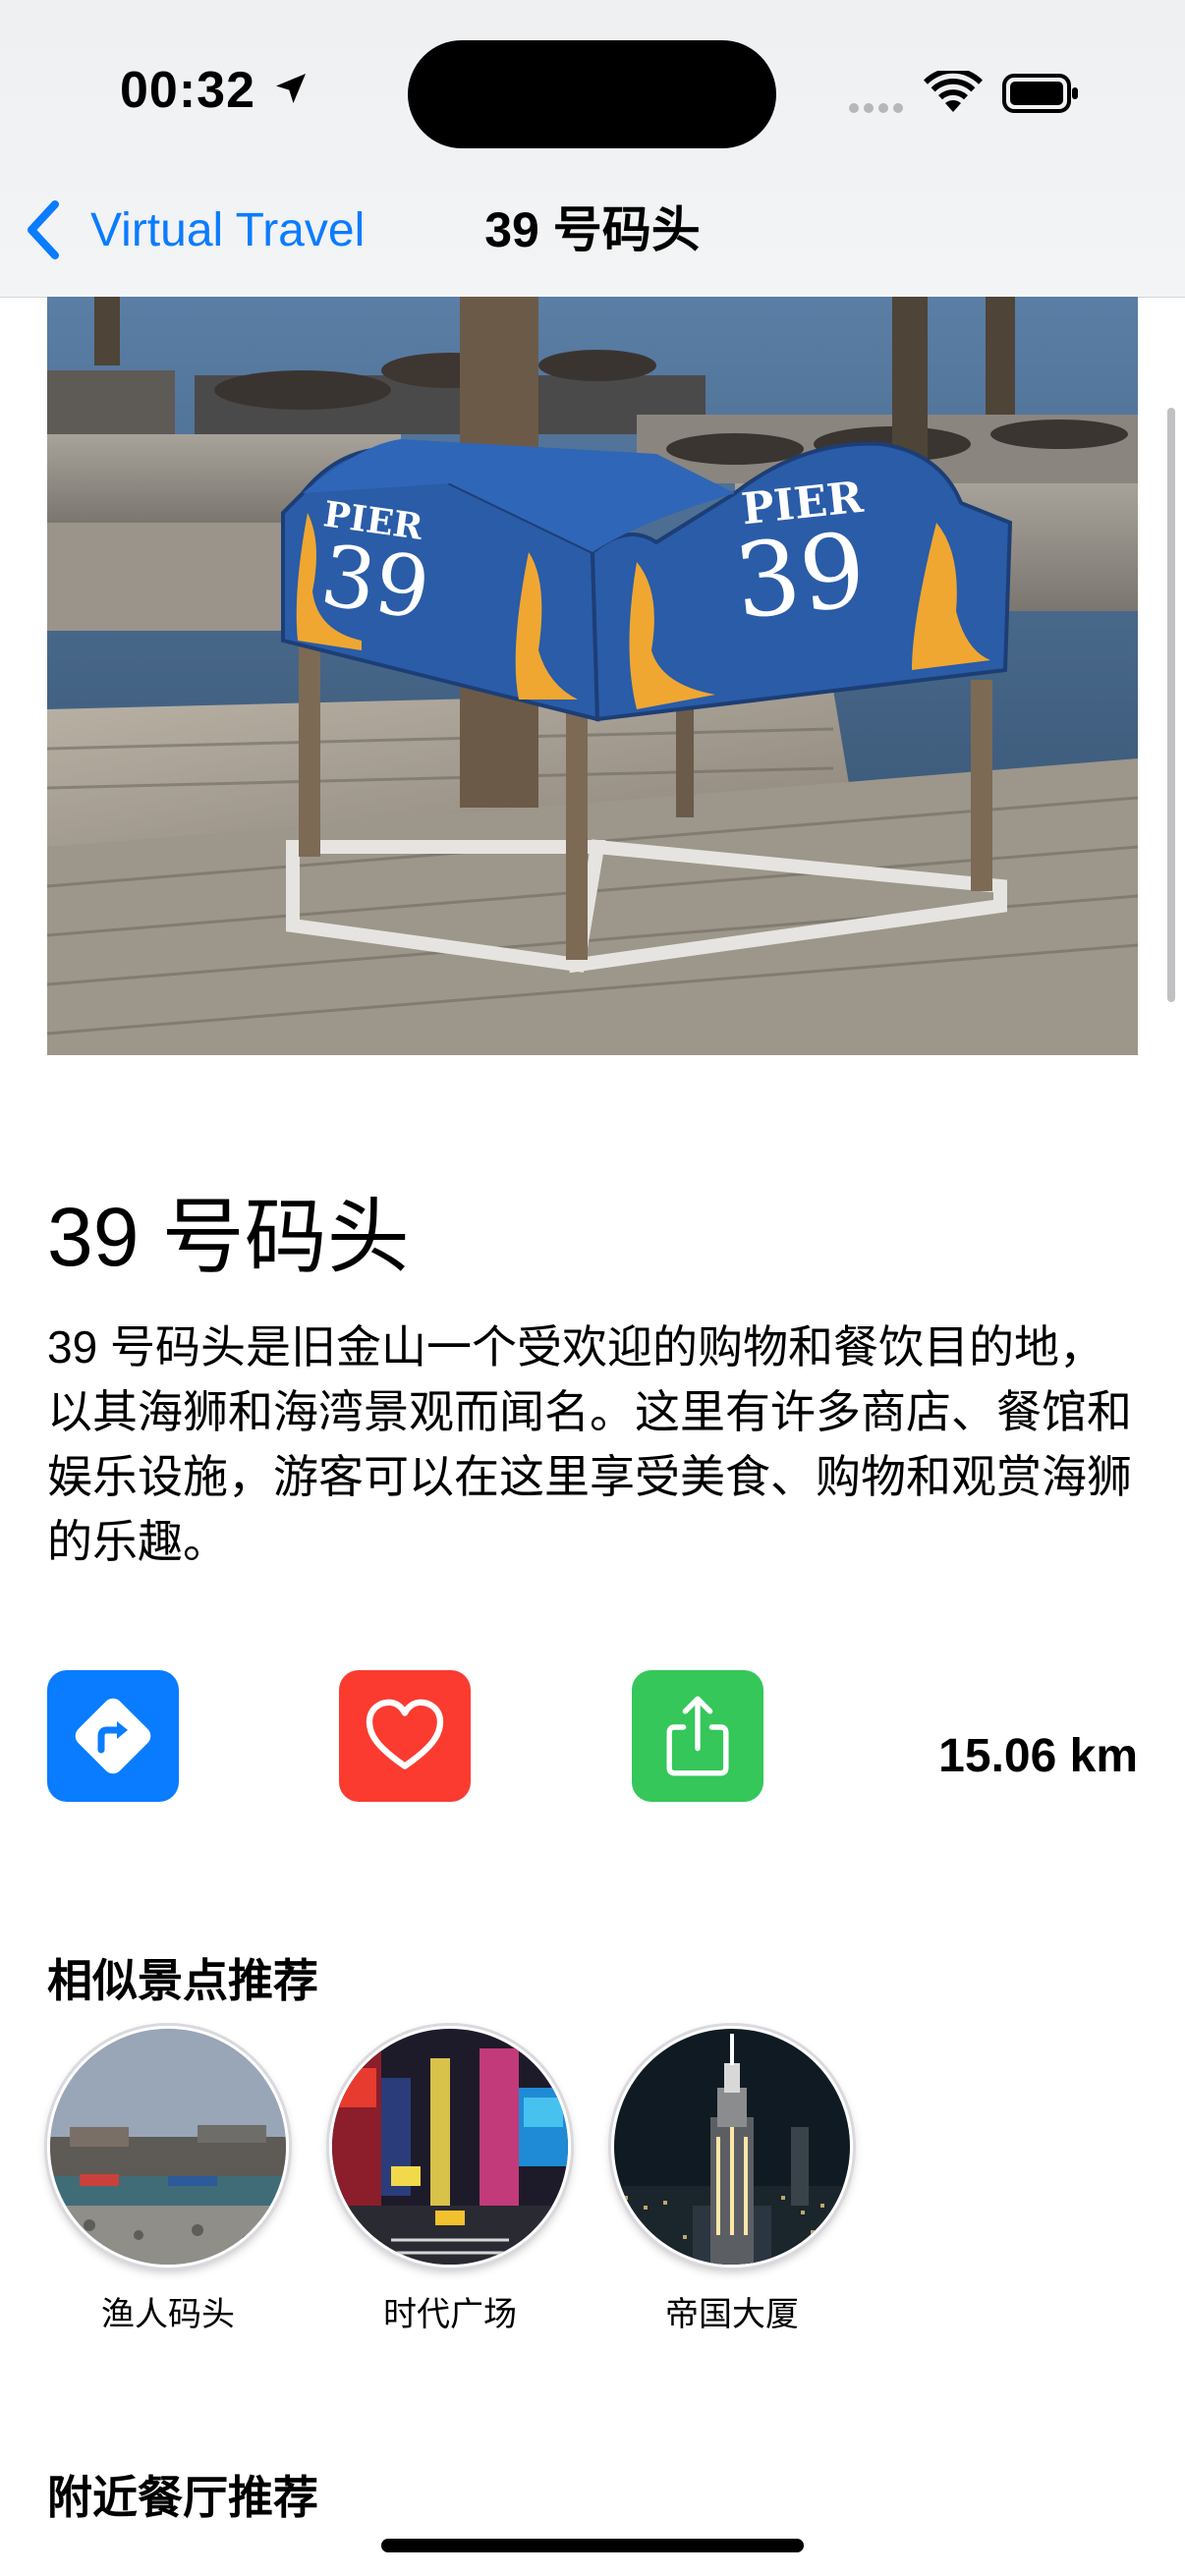  What do you see at coordinates (1040, 93) in the screenshot?
I see `battery-icon` at bounding box center [1040, 93].